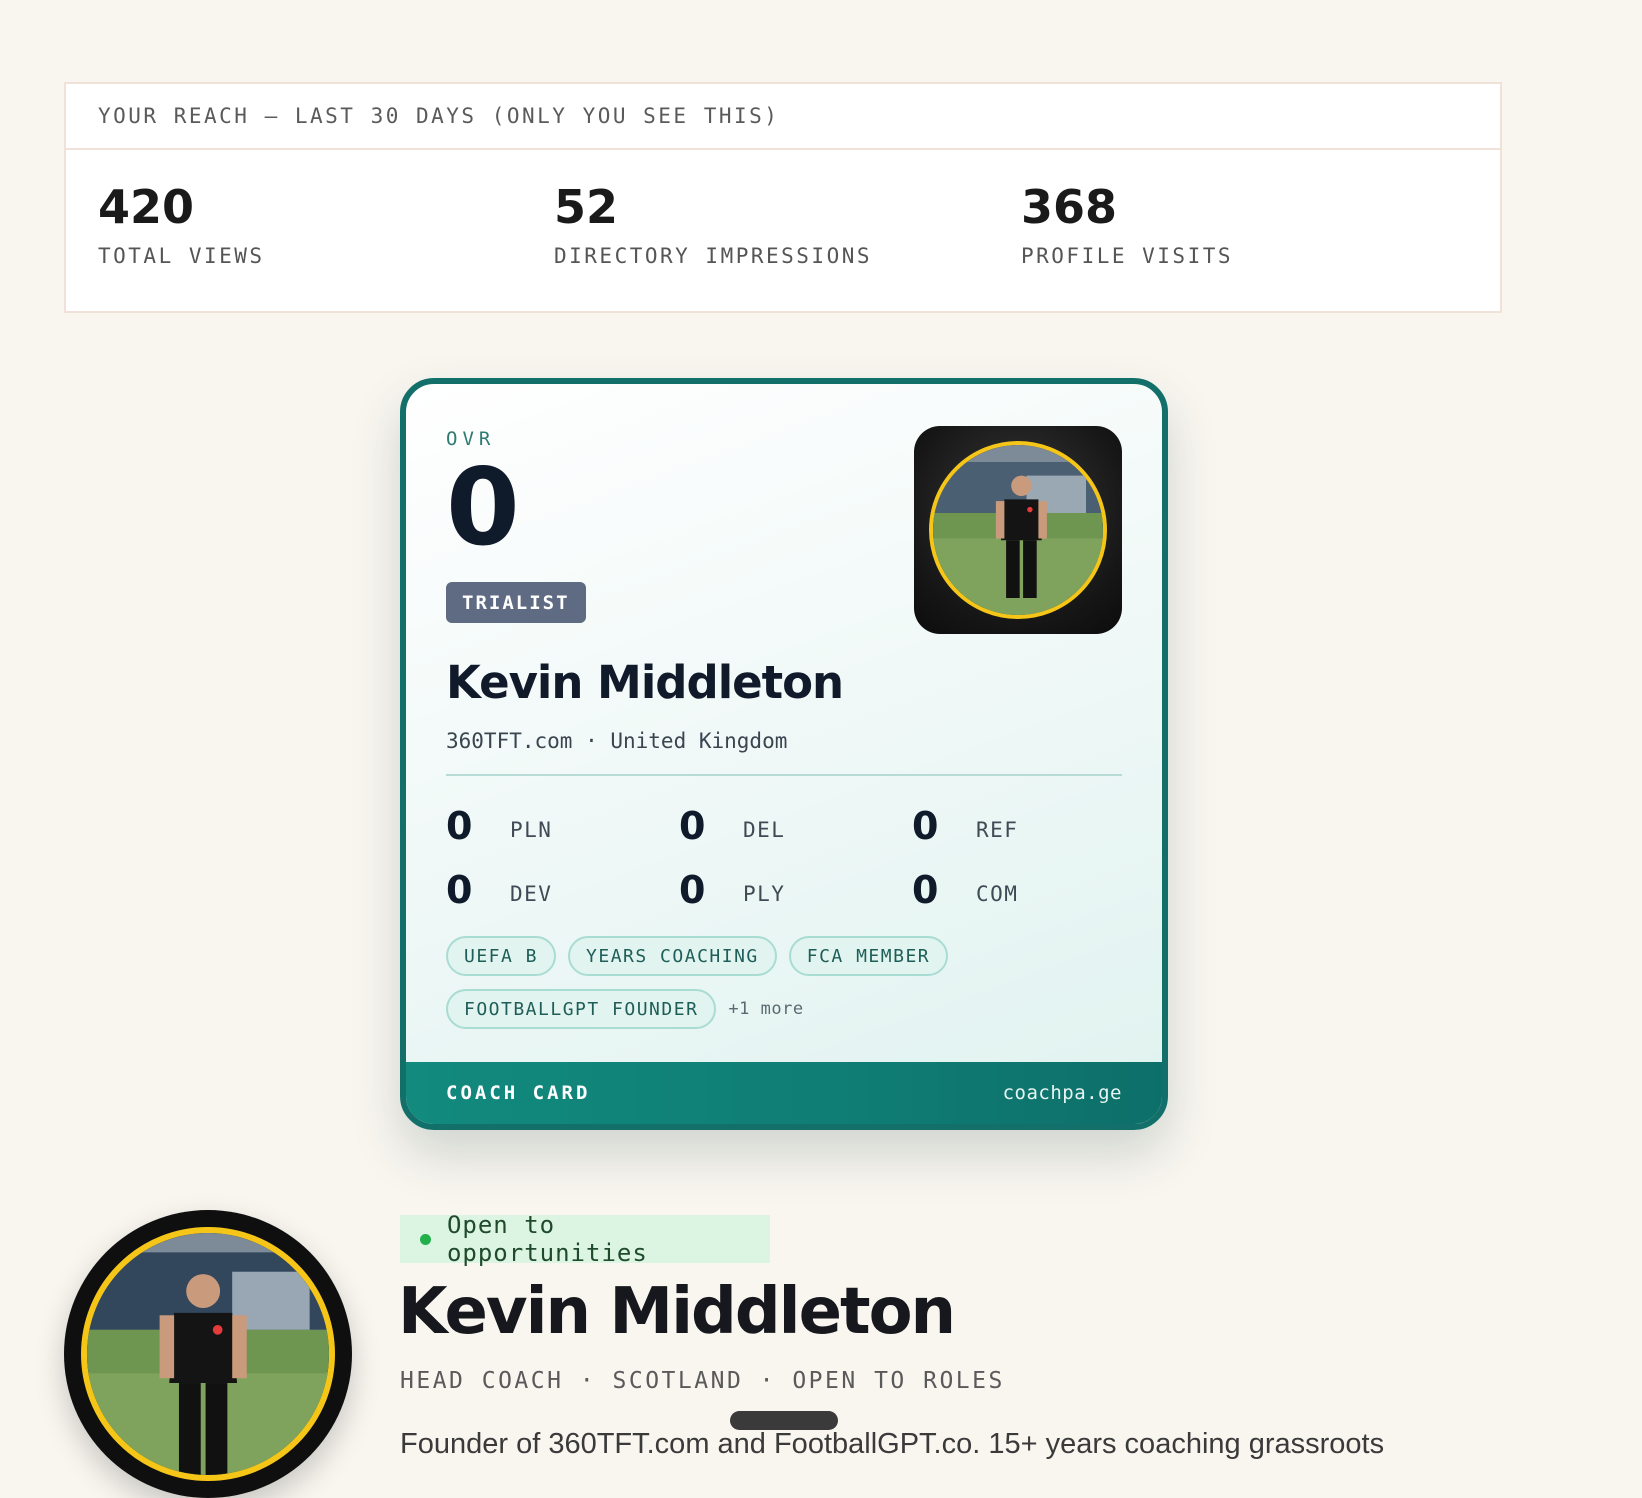 The width and height of the screenshot is (1642, 1498). I want to click on attribute-del: 0 DEL, so click(795, 826).